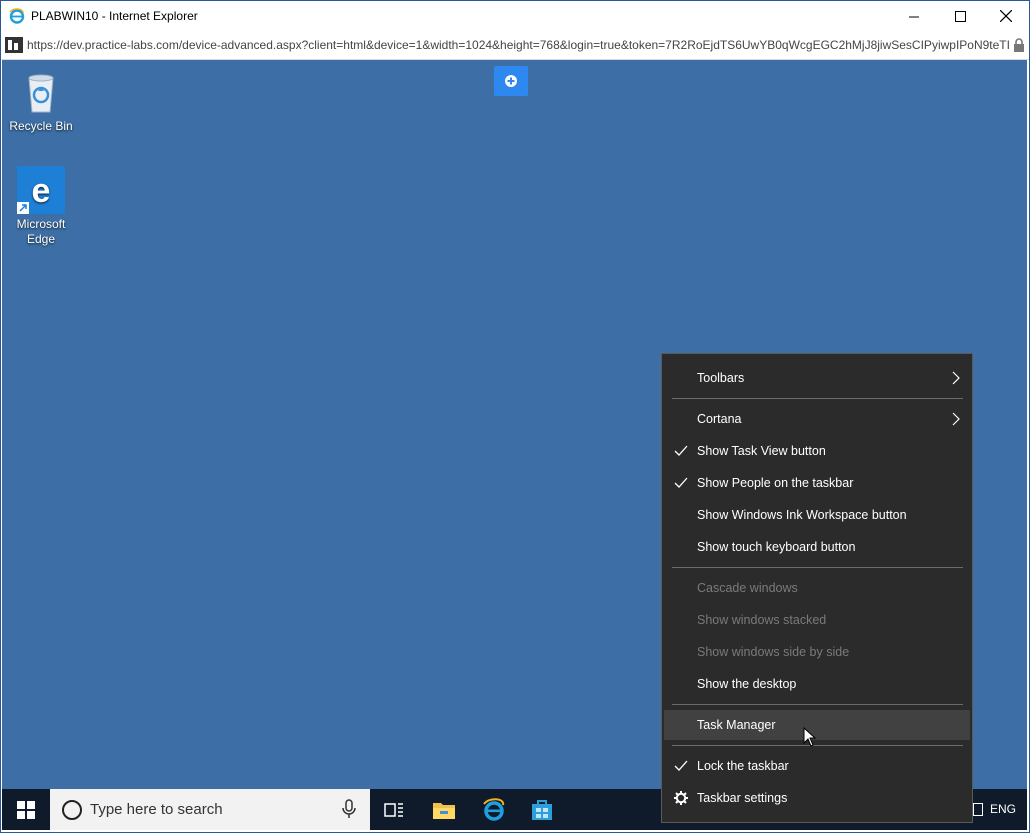 This screenshot has height=833, width=1030. Describe the element at coordinates (817, 378) in the screenshot. I see `menu-item-toolbars: Toolbars` at that location.